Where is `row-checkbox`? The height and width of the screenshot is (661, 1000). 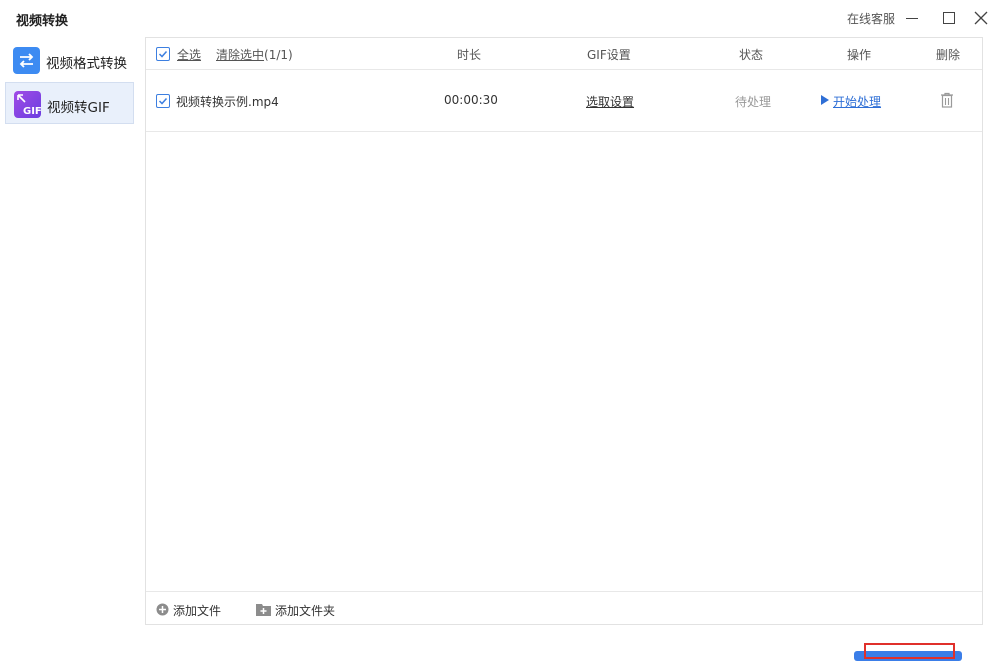
row-checkbox is located at coordinates (163, 101).